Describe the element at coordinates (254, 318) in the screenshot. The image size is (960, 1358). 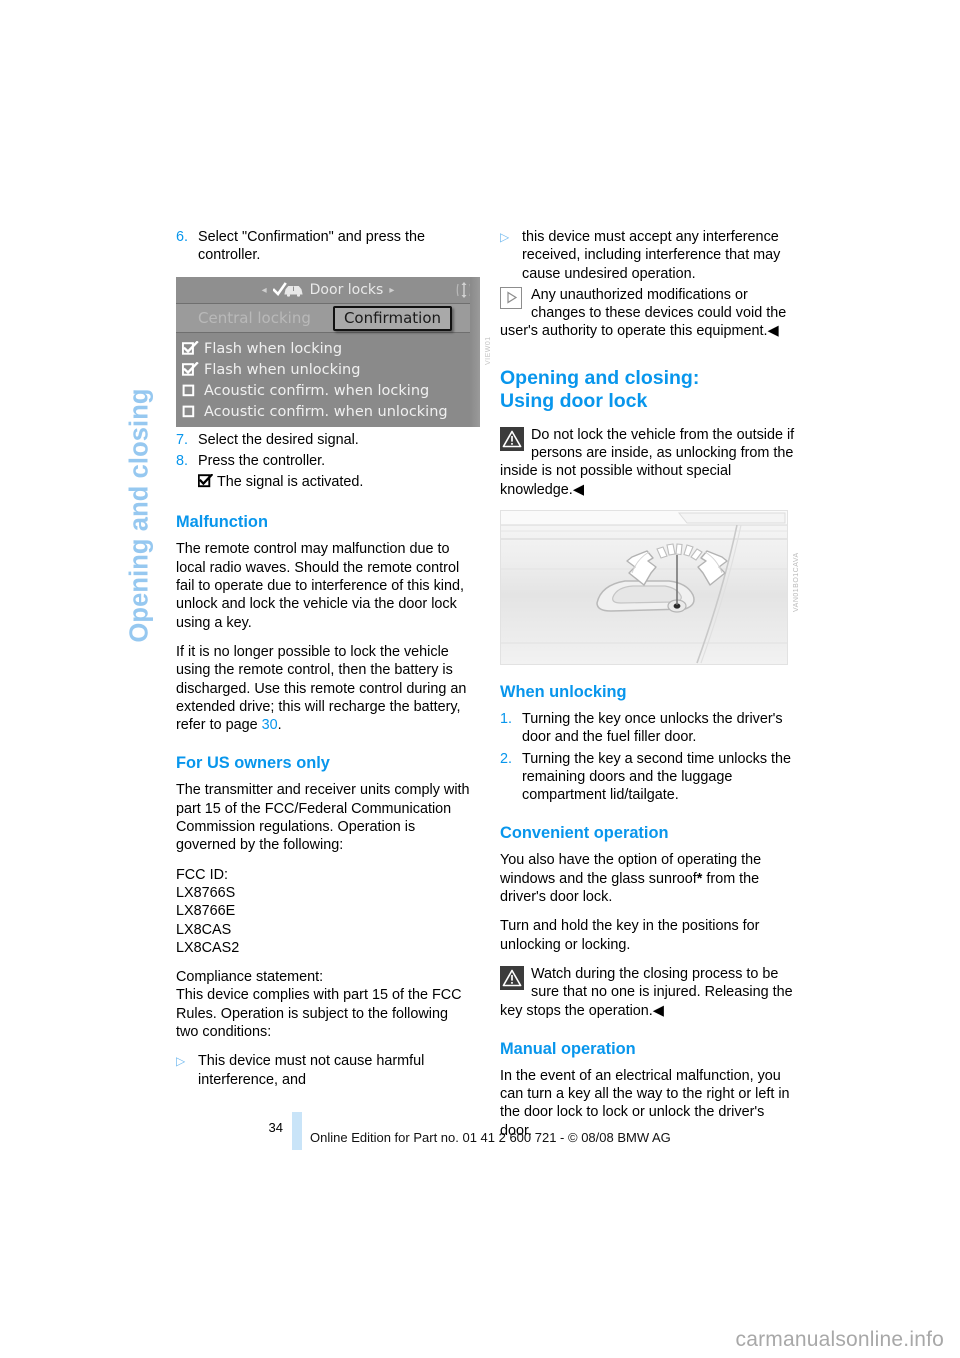
I see `idrive-tab-central-locking: Central locking` at that location.